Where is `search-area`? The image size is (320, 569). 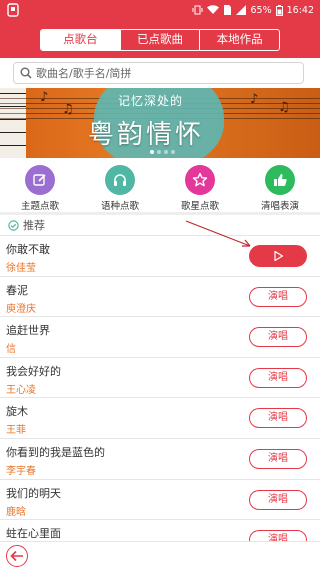
search-area is located at coordinates (160, 72).